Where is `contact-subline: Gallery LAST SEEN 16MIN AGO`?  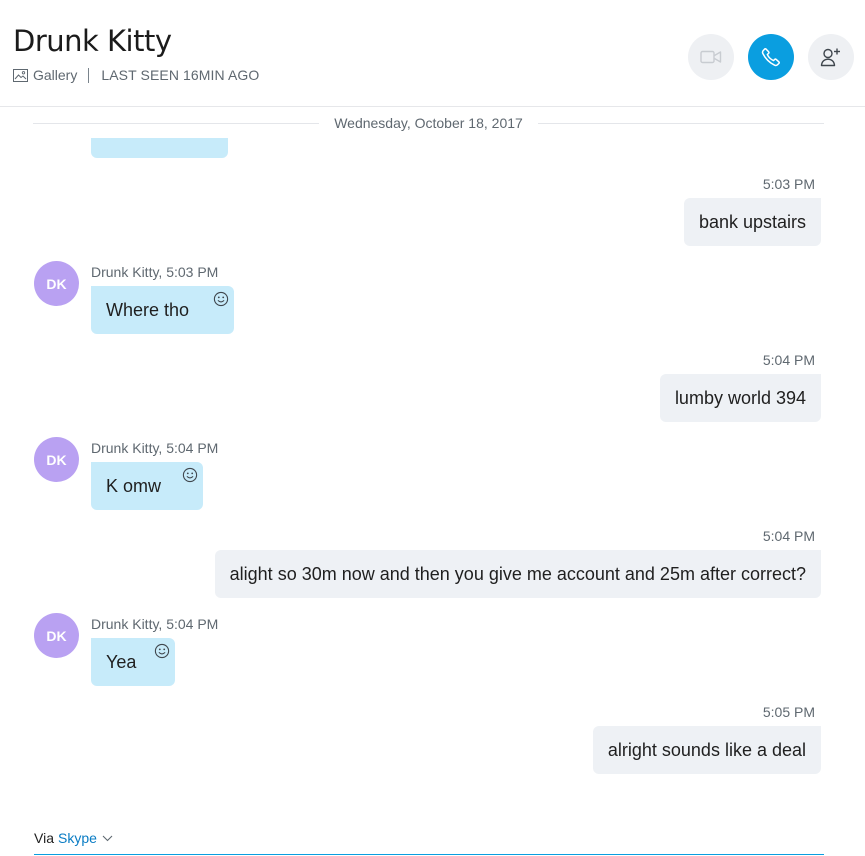 contact-subline: Gallery LAST SEEN 16MIN AGO is located at coordinates (136, 75).